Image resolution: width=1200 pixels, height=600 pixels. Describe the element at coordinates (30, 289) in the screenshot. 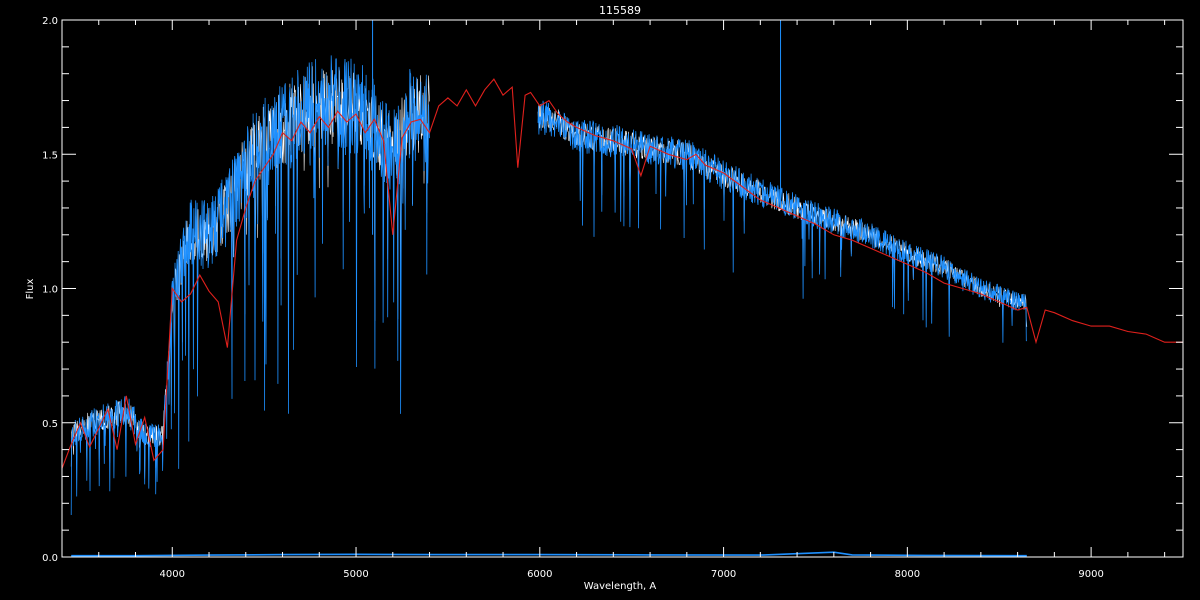

I see `y-axis-label: Flux` at that location.